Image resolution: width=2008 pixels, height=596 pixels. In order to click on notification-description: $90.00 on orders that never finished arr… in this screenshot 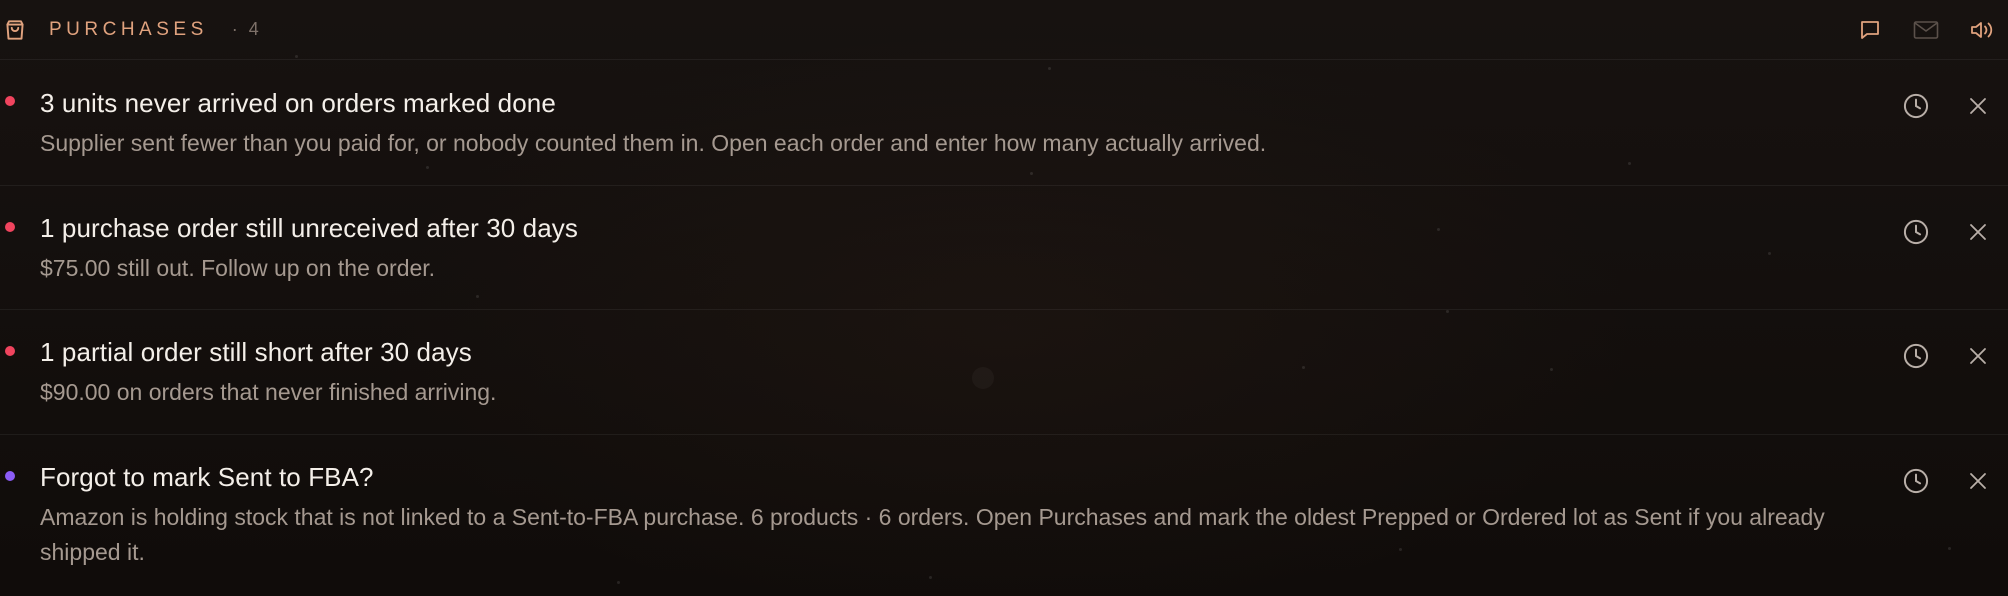, I will do `click(268, 392)`.